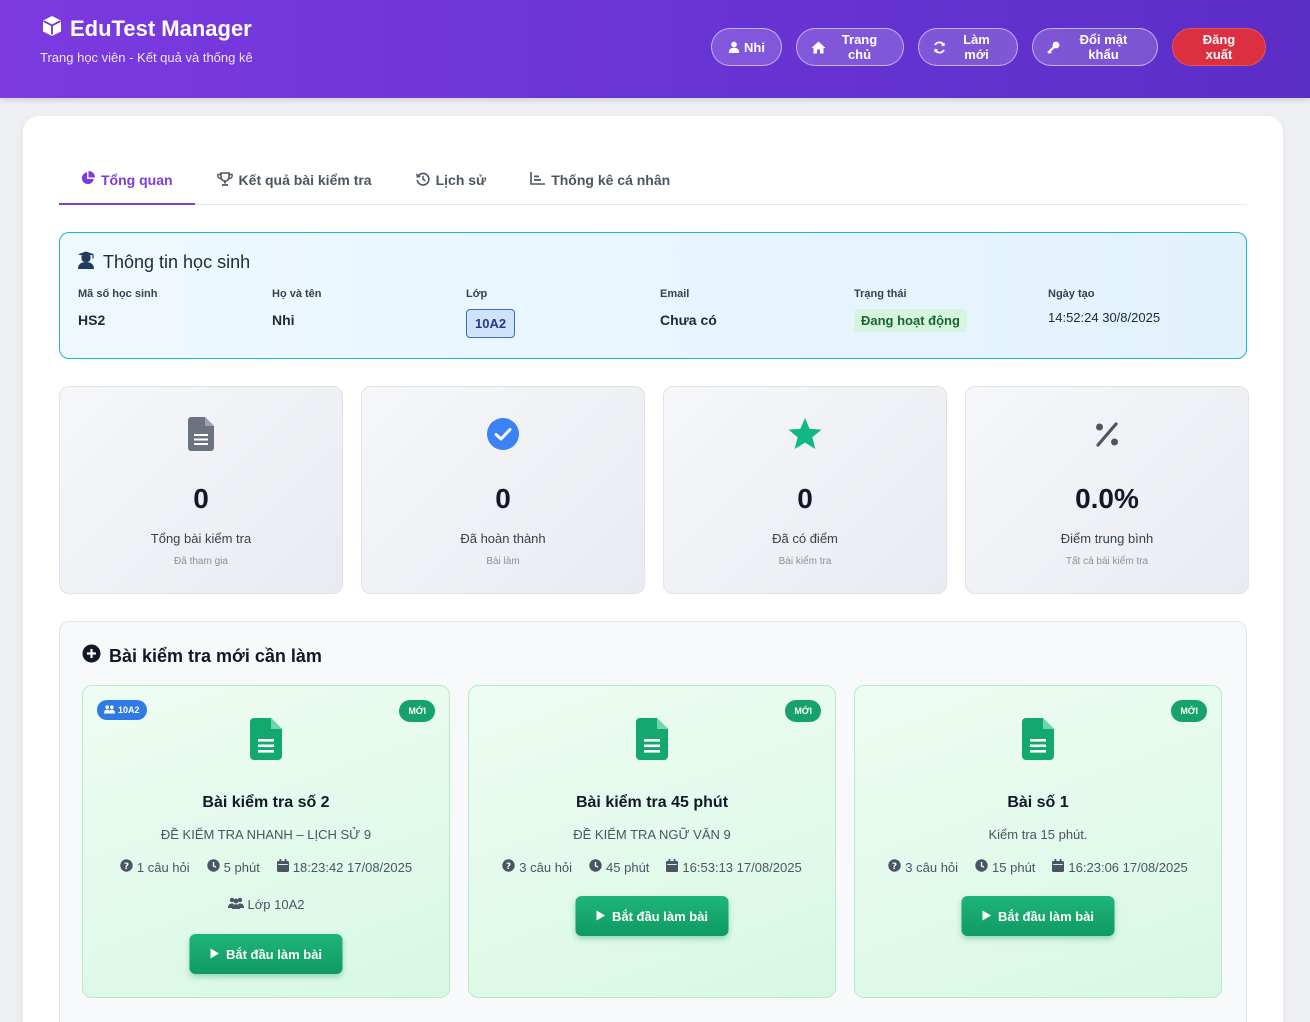 The width and height of the screenshot is (1310, 1022). I want to click on new-tests-title: Bài kiểm tra mới cần làm, so click(202, 656).